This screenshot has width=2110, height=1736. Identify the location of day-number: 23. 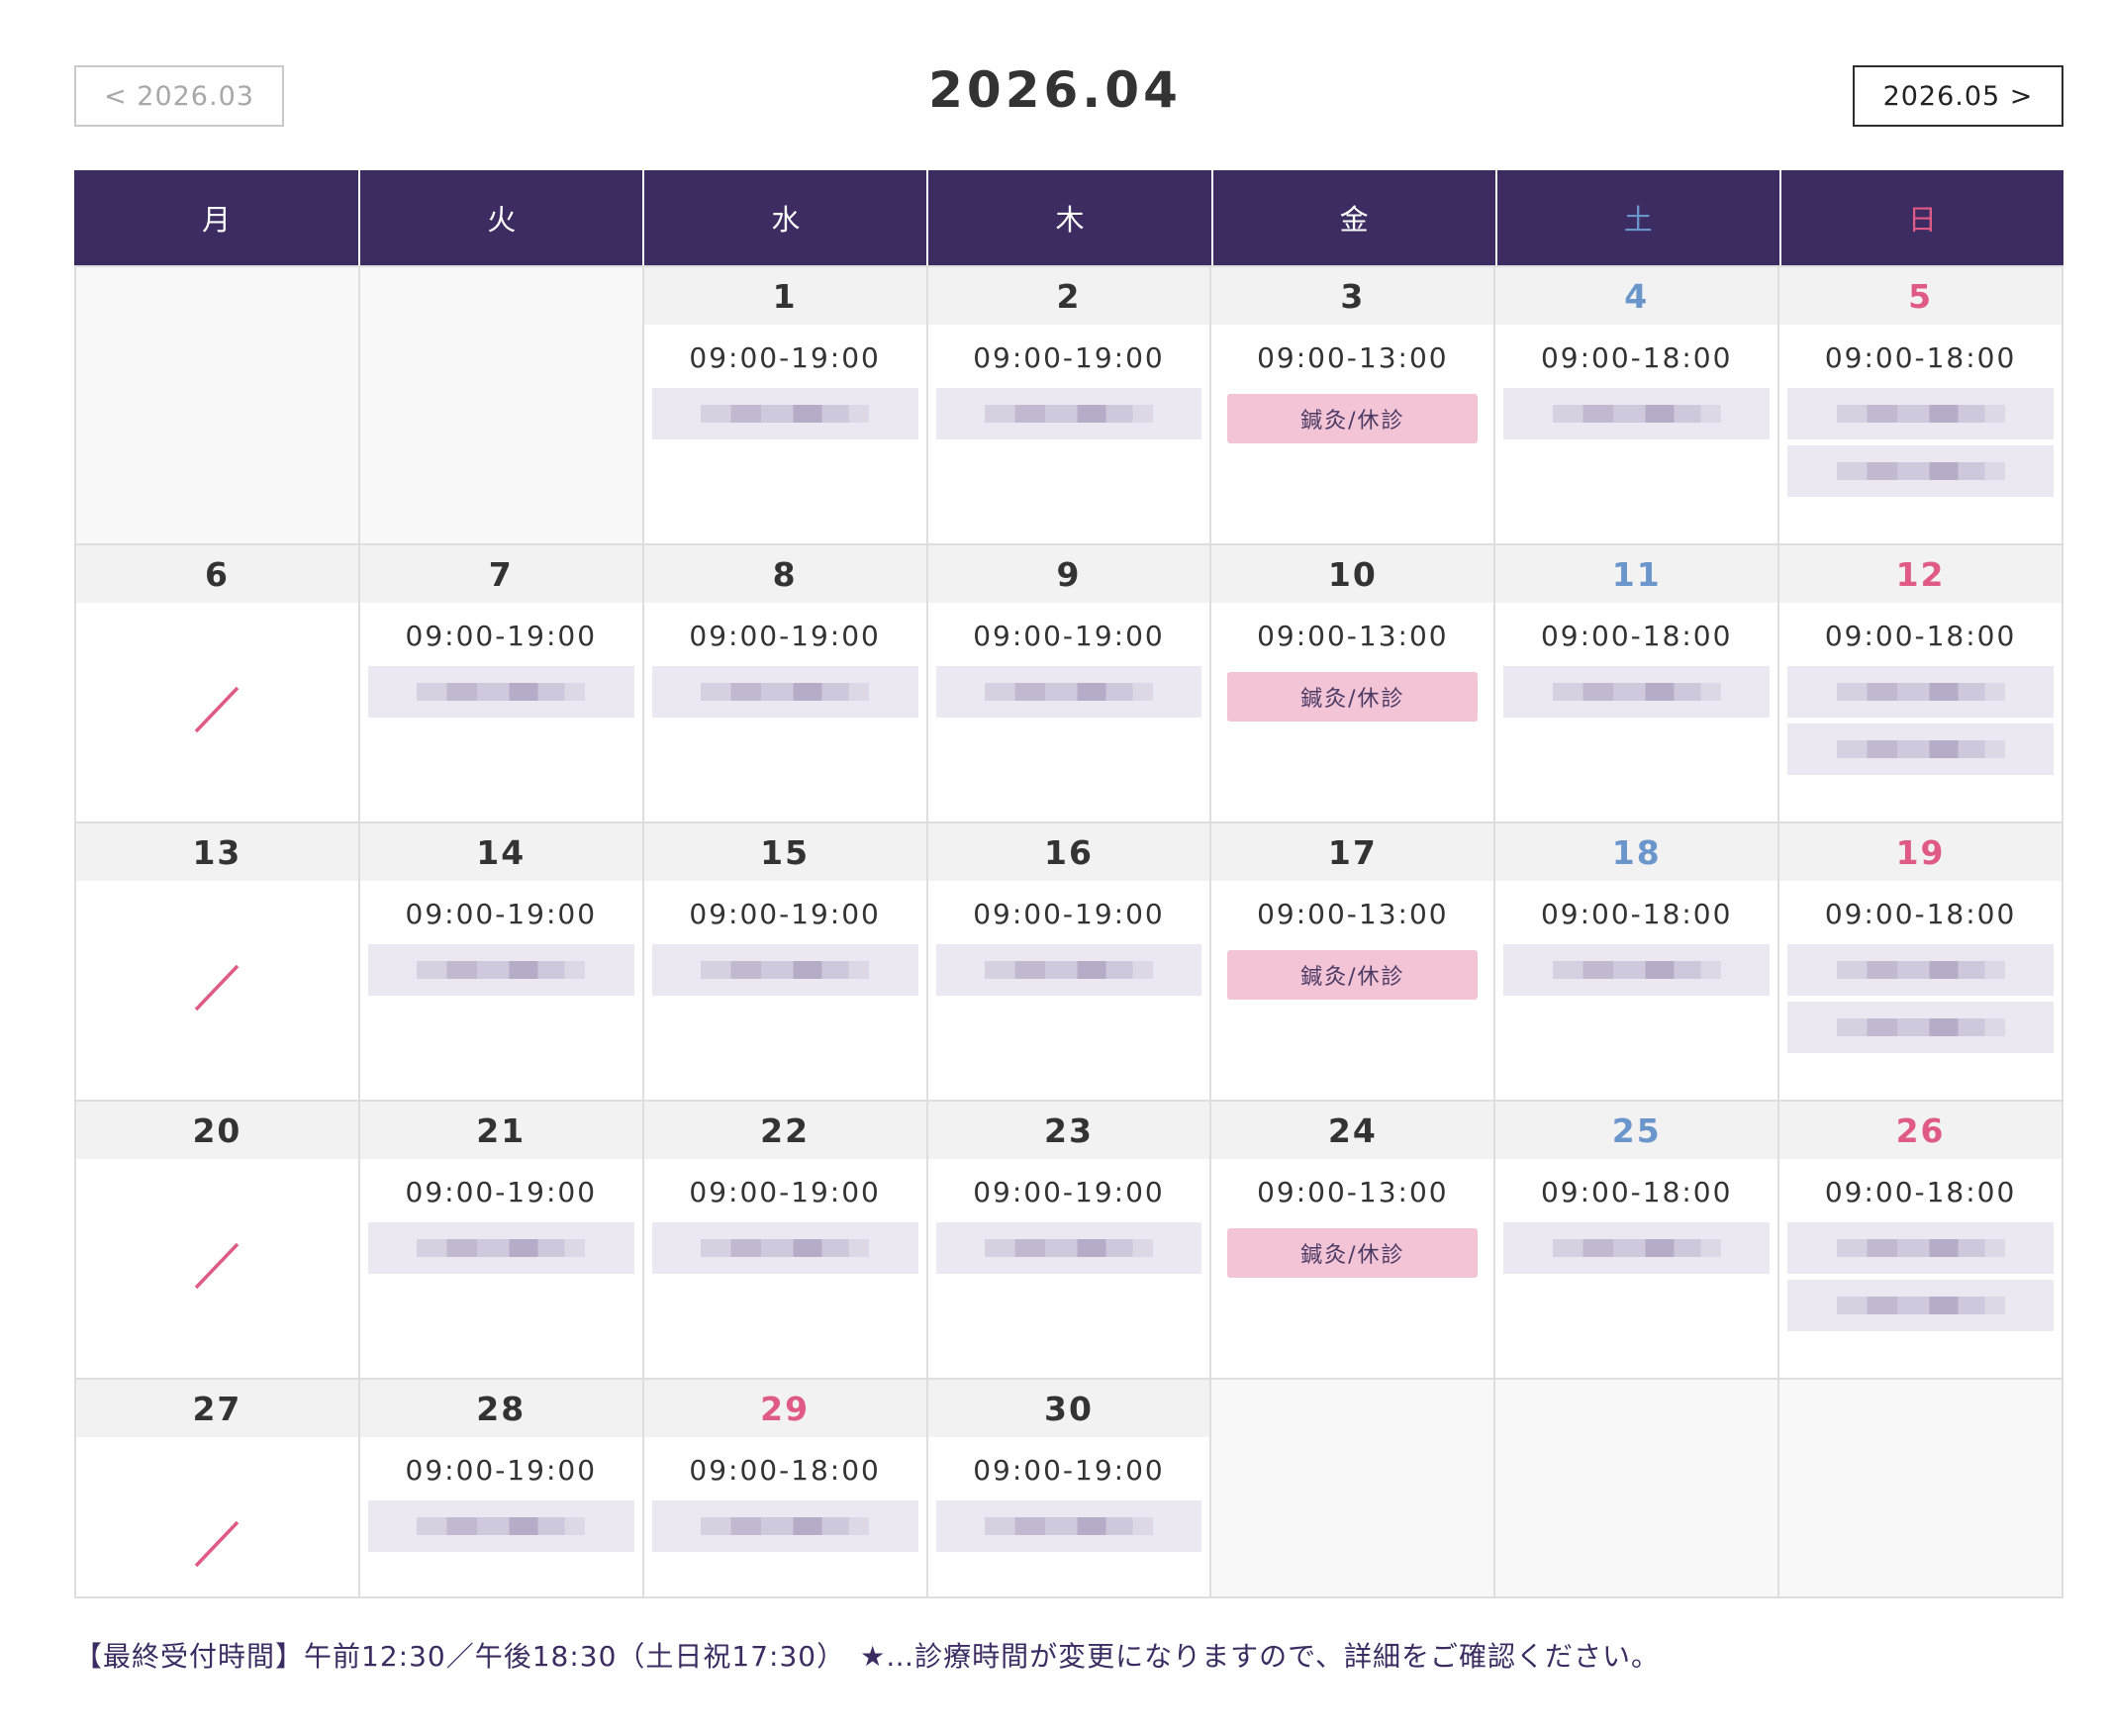
(1068, 1130).